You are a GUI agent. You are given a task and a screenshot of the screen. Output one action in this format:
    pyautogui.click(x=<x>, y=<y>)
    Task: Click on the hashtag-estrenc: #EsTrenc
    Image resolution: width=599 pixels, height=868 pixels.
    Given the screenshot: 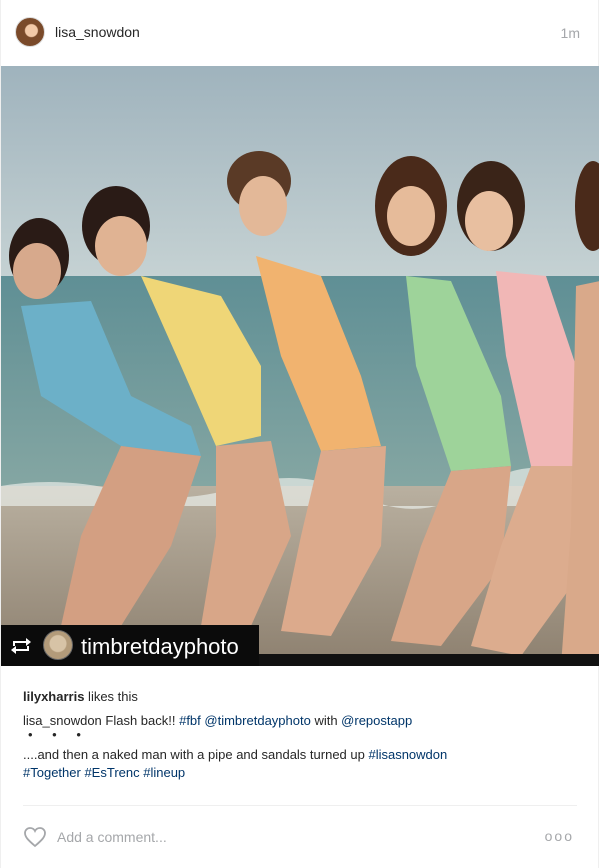 What is the action you would take?
    pyautogui.click(x=111, y=772)
    